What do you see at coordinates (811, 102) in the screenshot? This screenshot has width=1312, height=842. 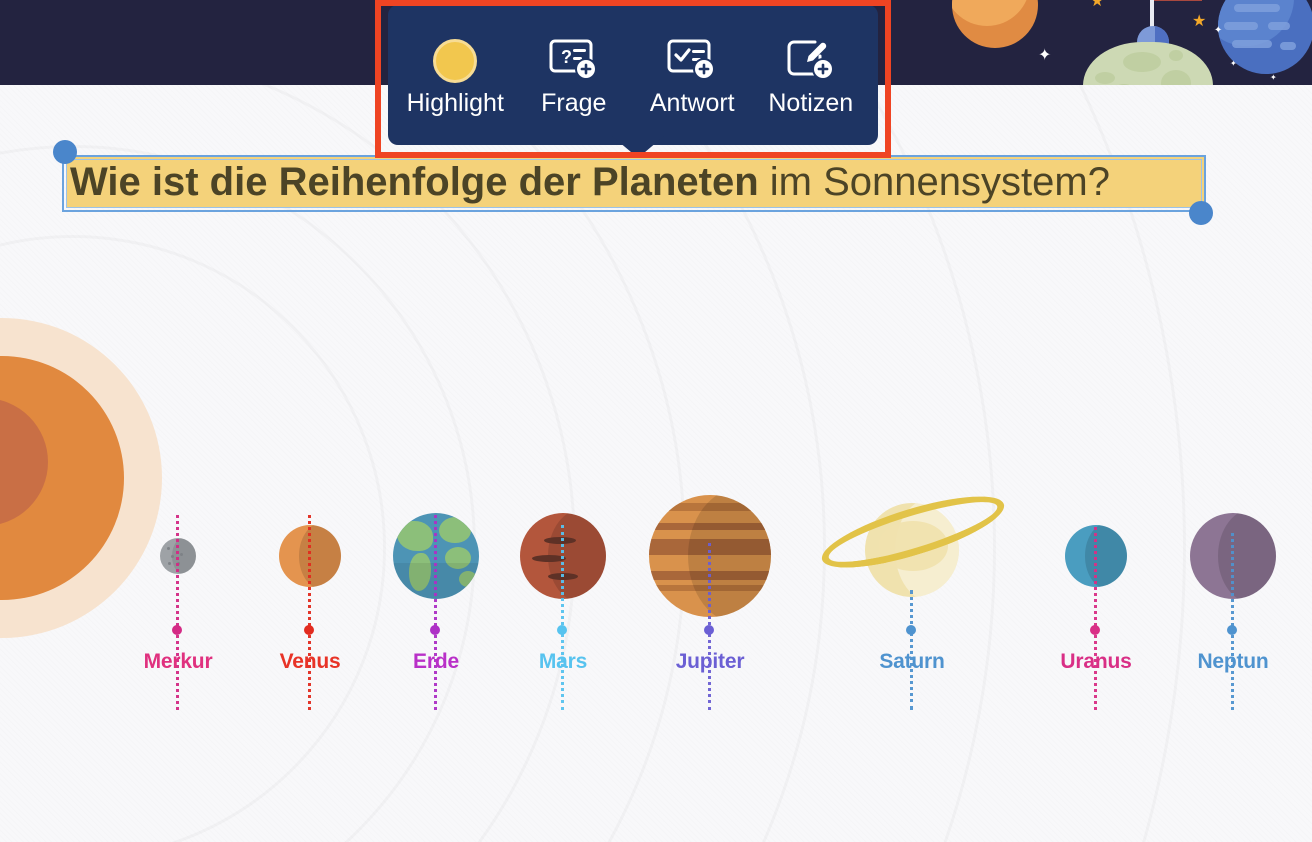 I see `toolbar-label-notizen: Notizen` at bounding box center [811, 102].